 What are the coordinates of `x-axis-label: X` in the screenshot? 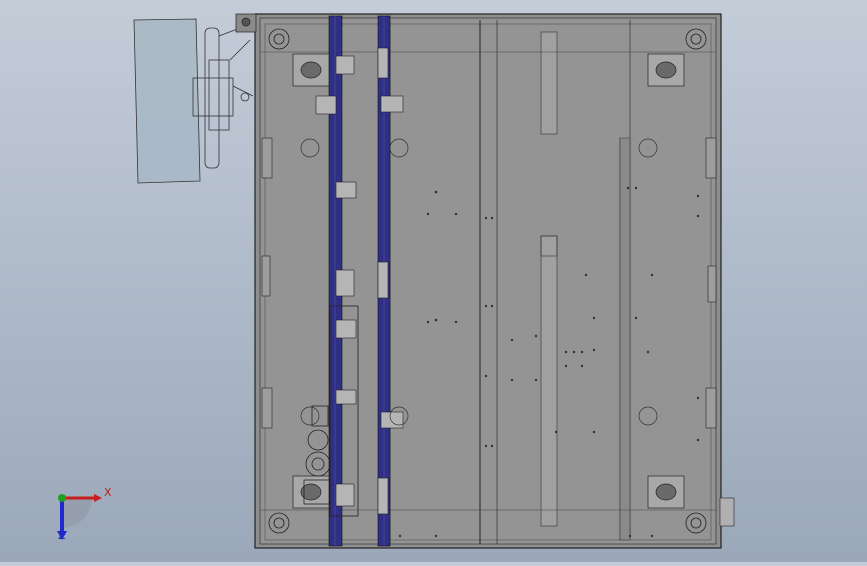 It's located at (108, 492).